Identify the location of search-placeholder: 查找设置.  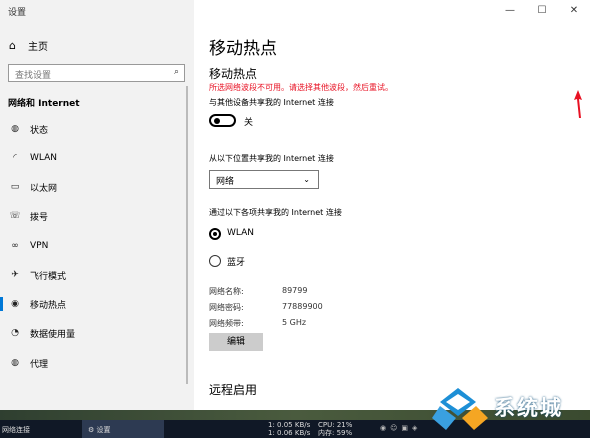
(33, 76).